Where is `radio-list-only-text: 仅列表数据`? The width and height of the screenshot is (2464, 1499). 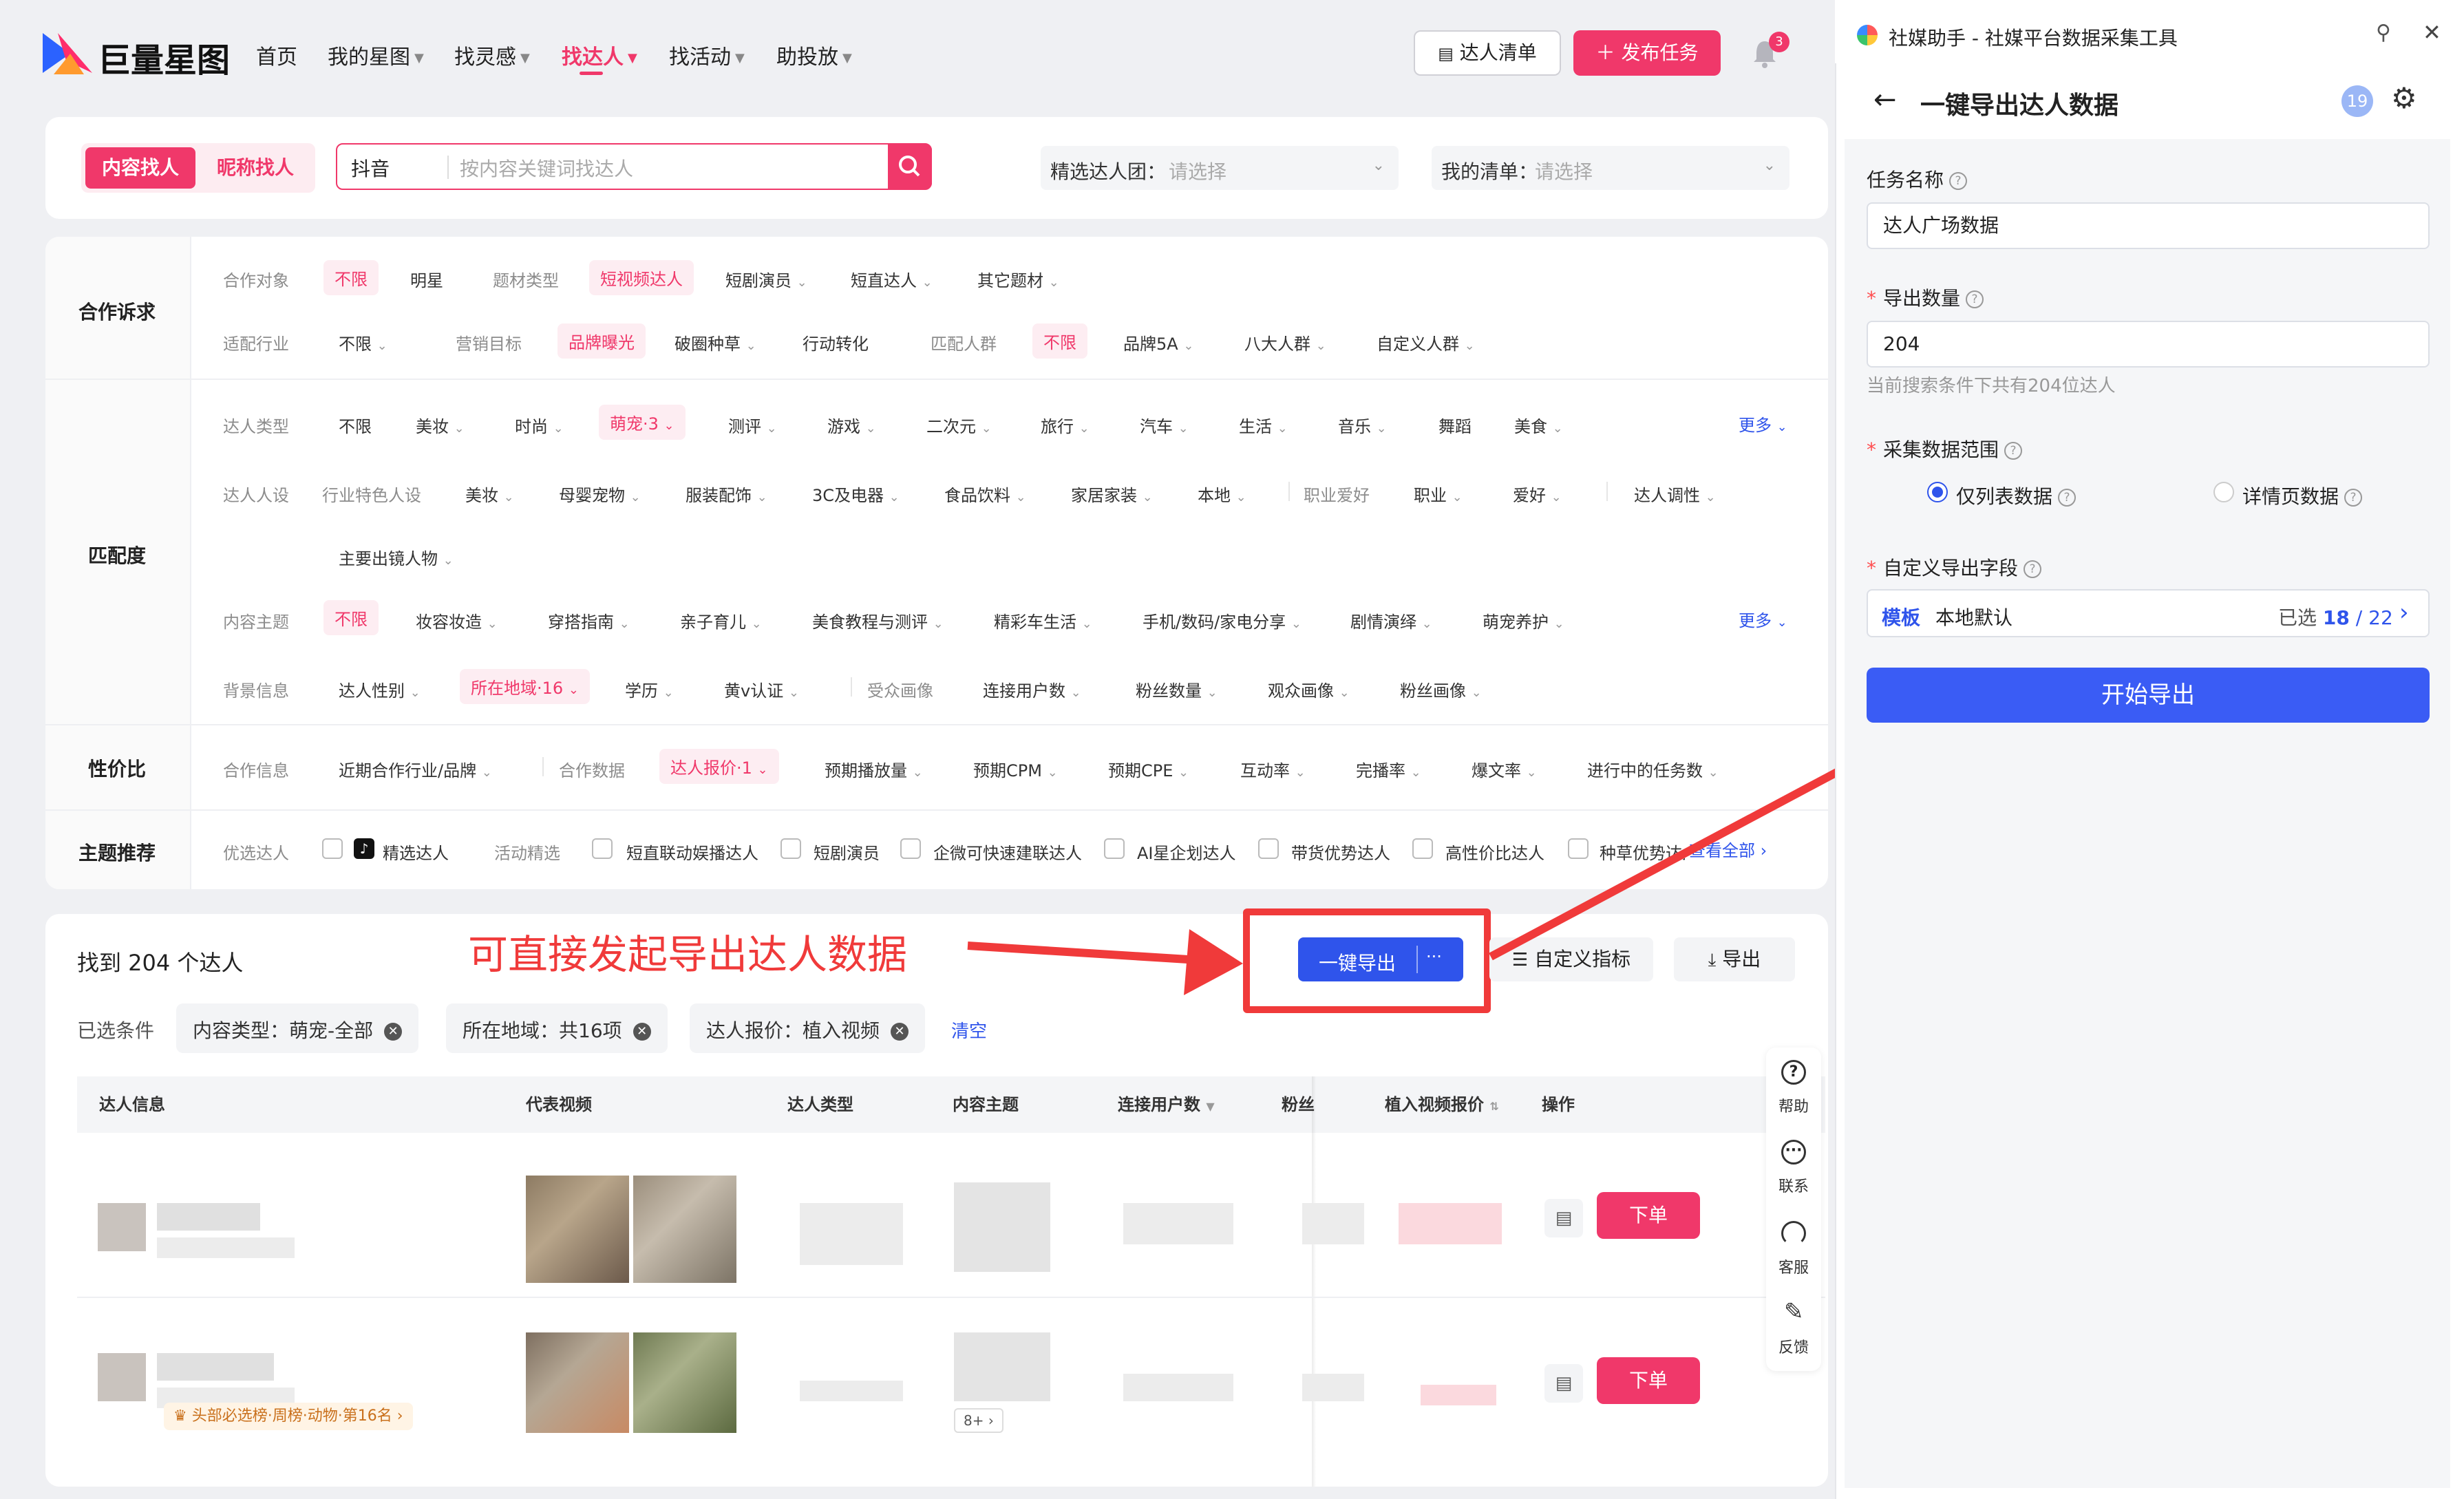
radio-list-only-text: 仅列表数据 is located at coordinates (2005, 497).